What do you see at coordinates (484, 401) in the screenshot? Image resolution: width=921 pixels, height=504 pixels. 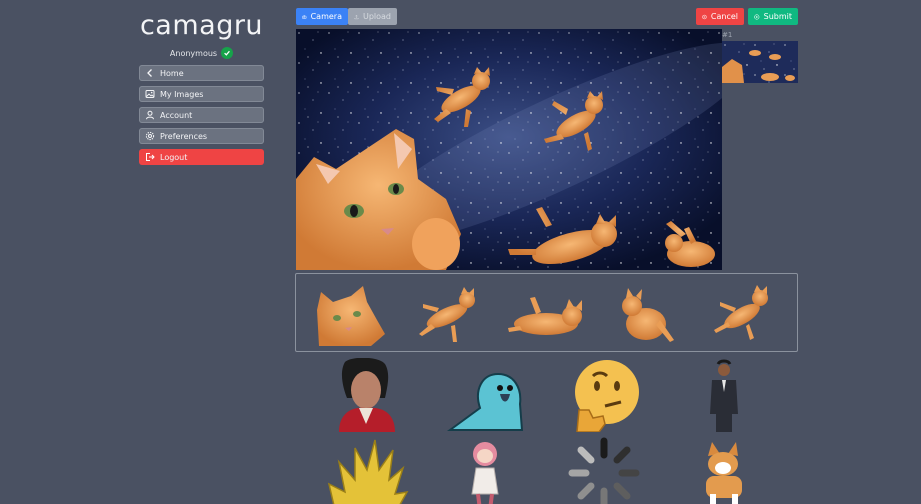 I see `blue-parrot-sticker` at bounding box center [484, 401].